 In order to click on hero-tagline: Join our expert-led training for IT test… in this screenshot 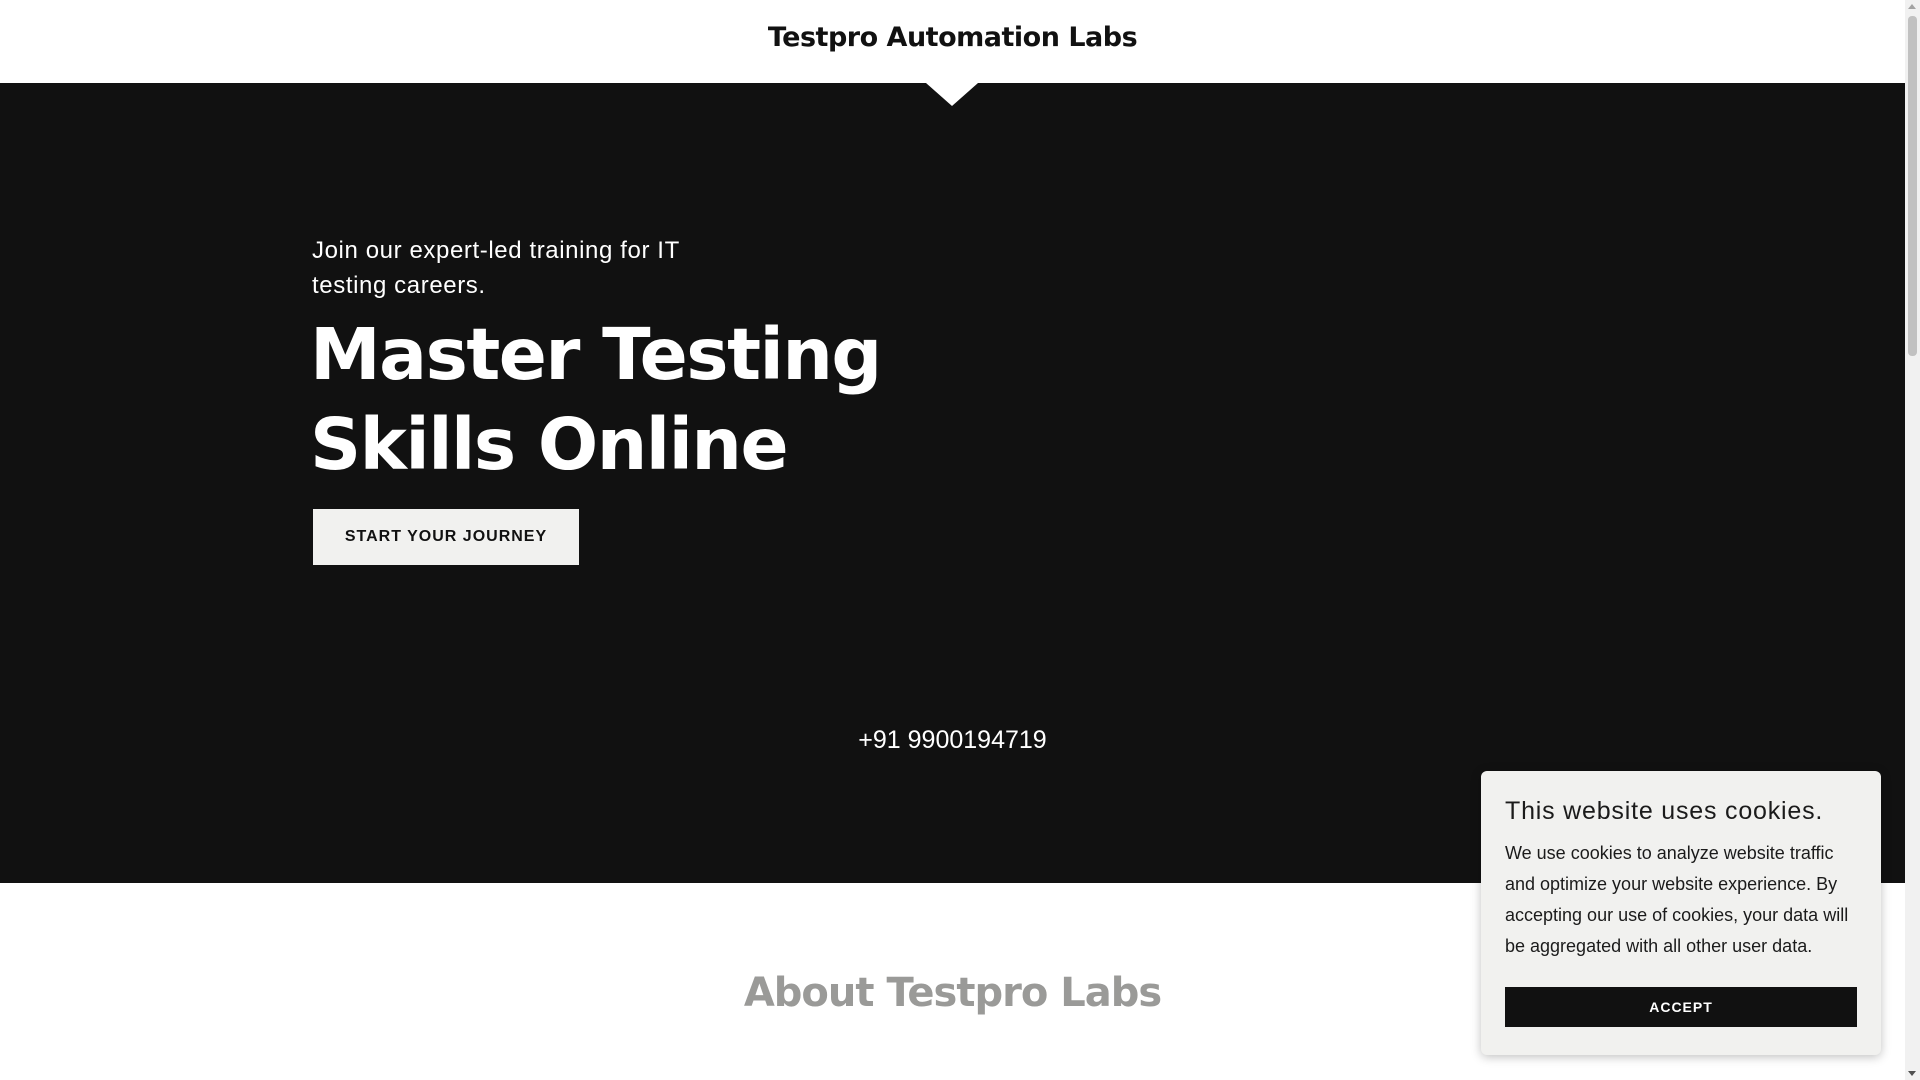, I will do `click(496, 268)`.